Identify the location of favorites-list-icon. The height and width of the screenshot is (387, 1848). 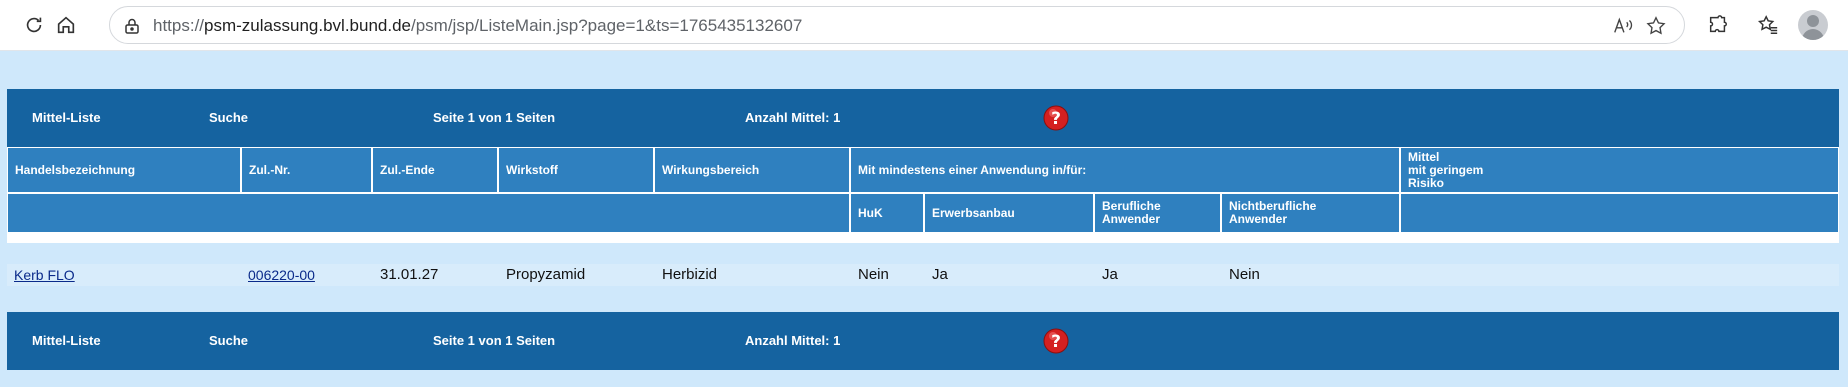
(1768, 25).